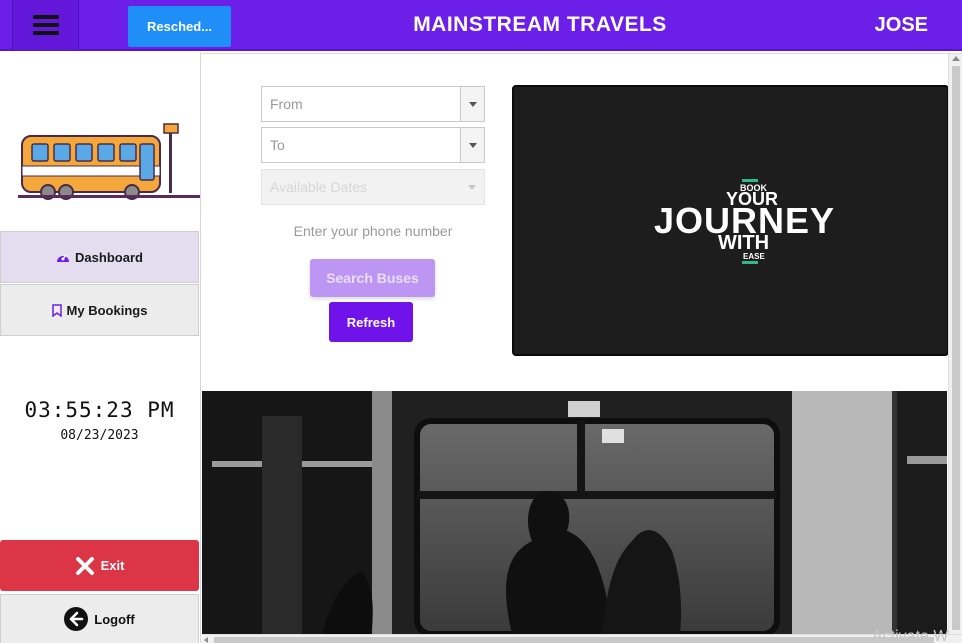  Describe the element at coordinates (319, 187) in the screenshot. I see `available-dates-value: Available Dates` at that location.